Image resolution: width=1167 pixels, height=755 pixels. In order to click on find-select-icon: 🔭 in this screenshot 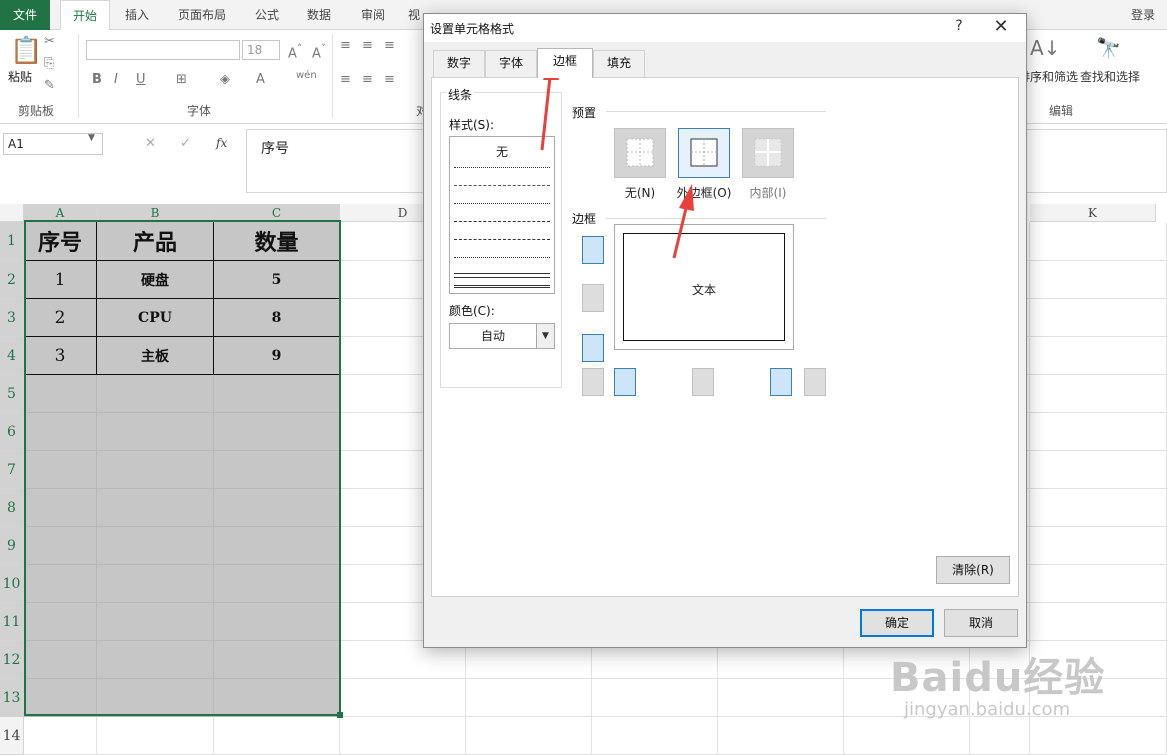, I will do `click(1108, 48)`.